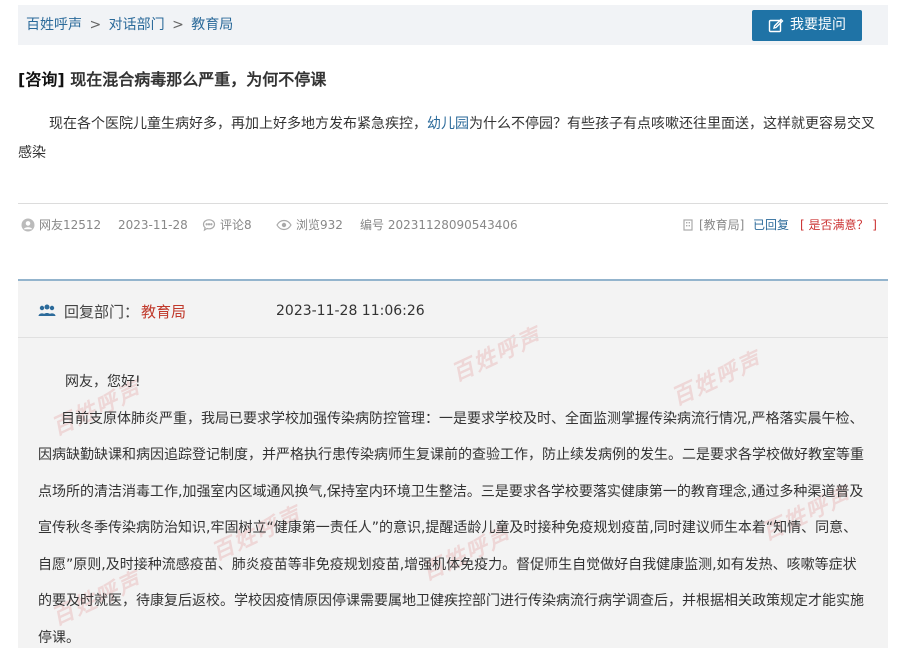 The width and height of the screenshot is (906, 648). I want to click on meta-date: 2023-11-28, so click(153, 225).